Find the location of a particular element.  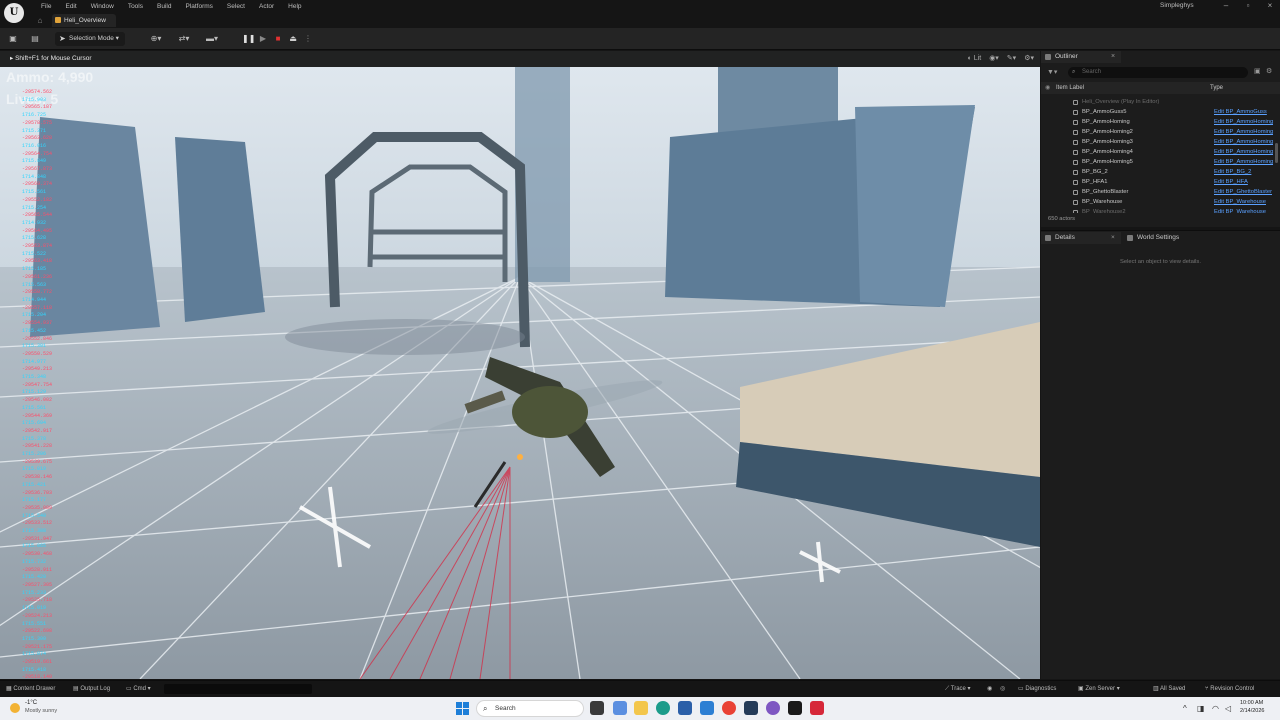

weather-sun-icon is located at coordinates (15, 708).